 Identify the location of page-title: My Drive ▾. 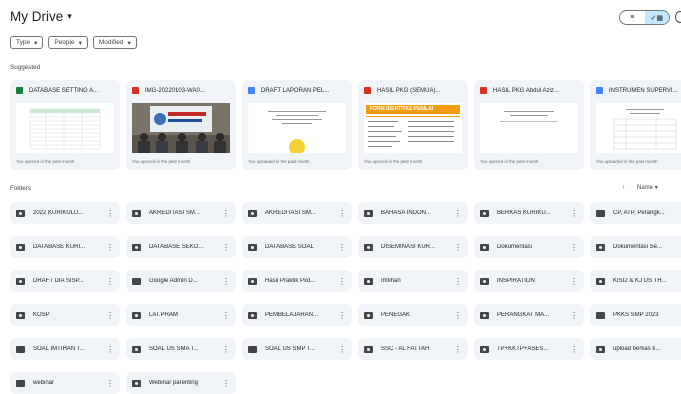
(41, 16).